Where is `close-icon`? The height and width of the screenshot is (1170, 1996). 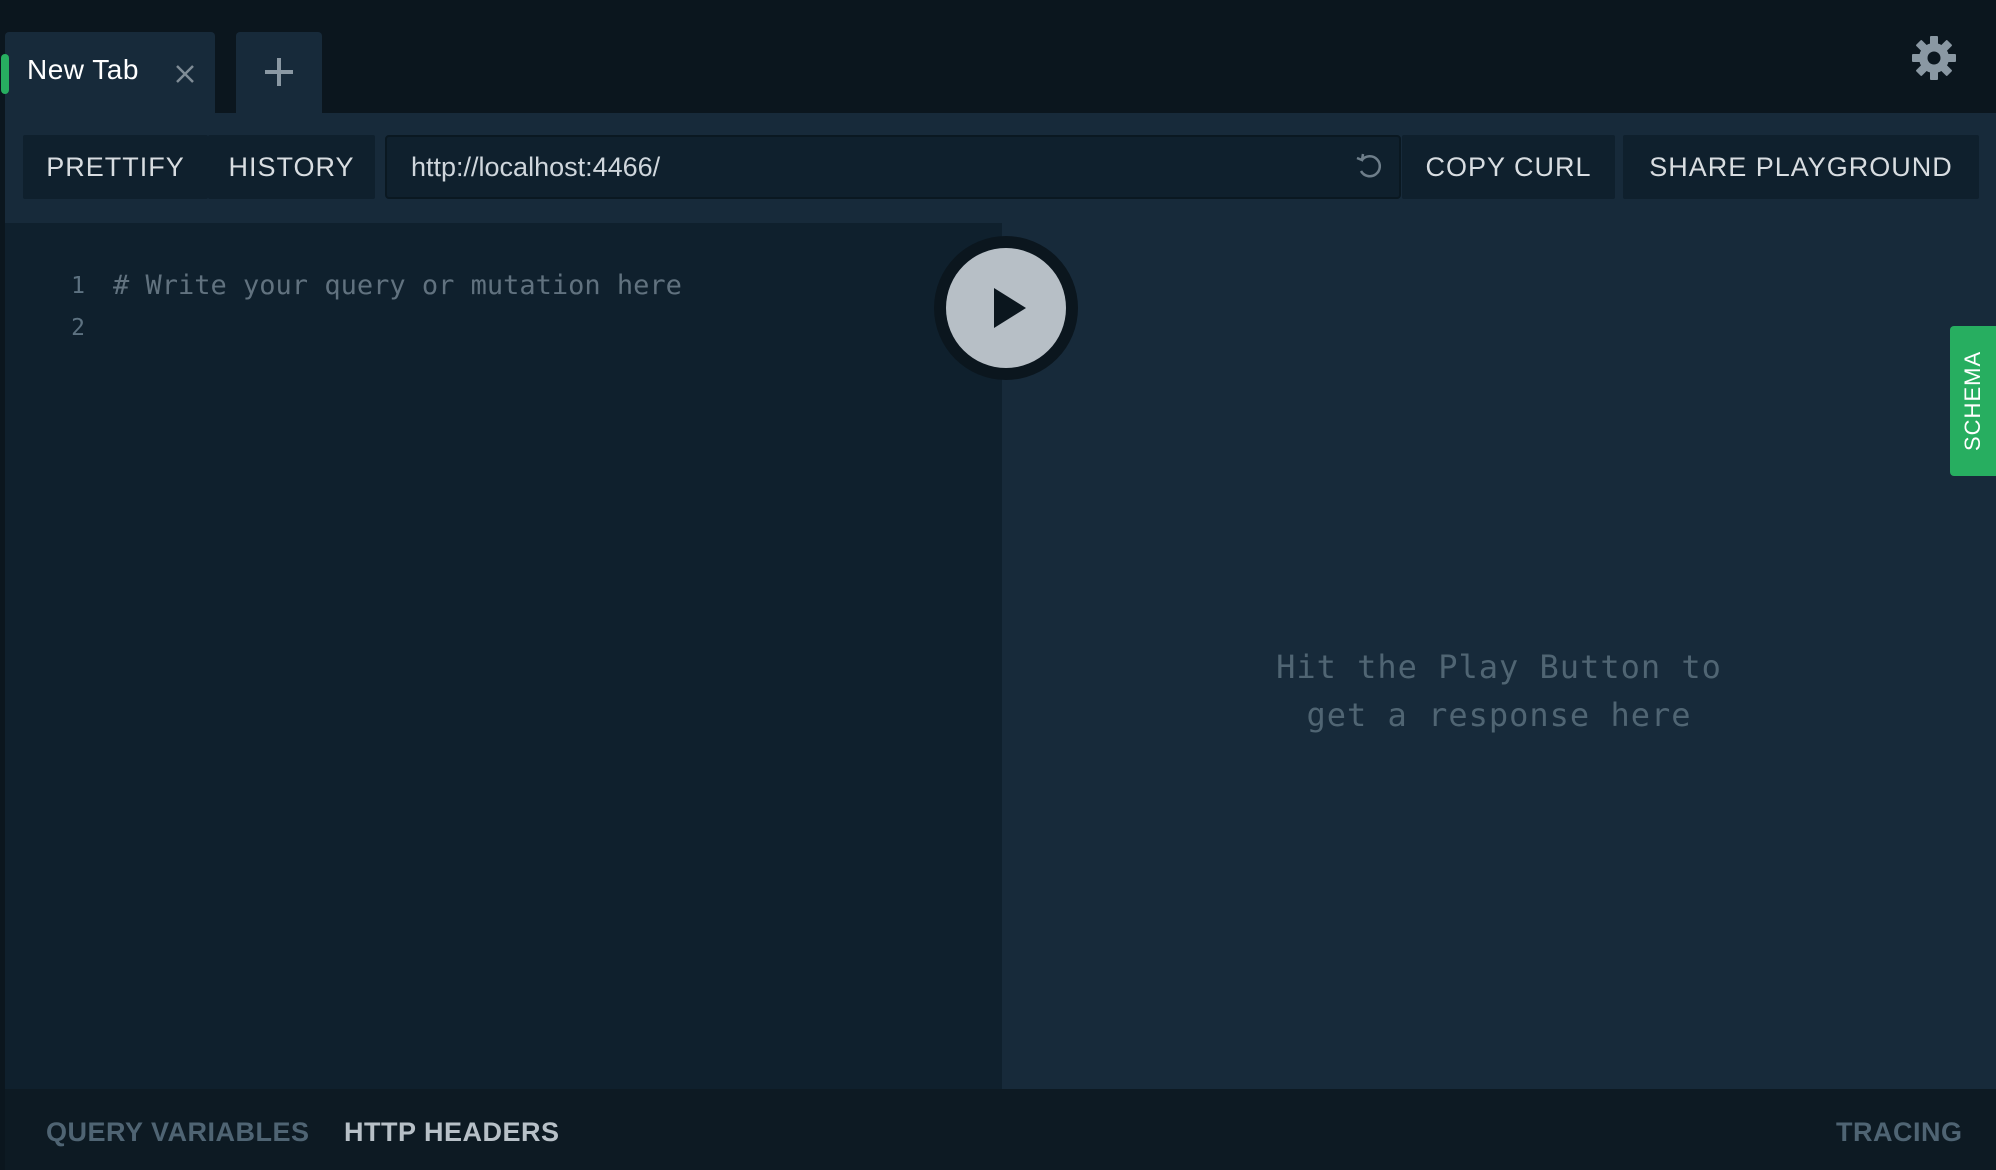
close-icon is located at coordinates (185, 74).